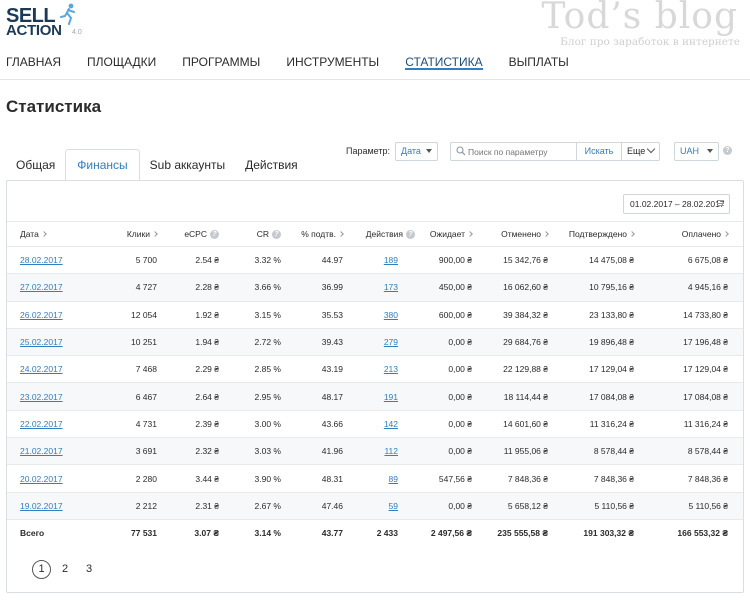 This screenshot has height=601, width=750. What do you see at coordinates (146, 369) in the screenshot?
I see `cell-clicks: 7 468` at bounding box center [146, 369].